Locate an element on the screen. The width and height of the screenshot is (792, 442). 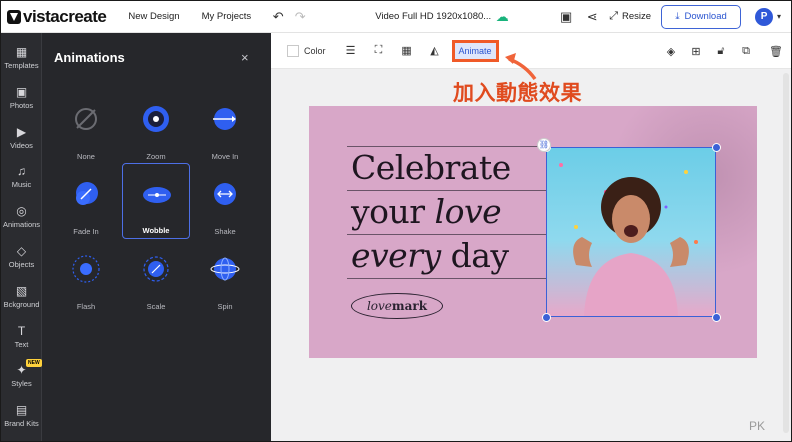
selection-box is located at coordinates (631, 232).